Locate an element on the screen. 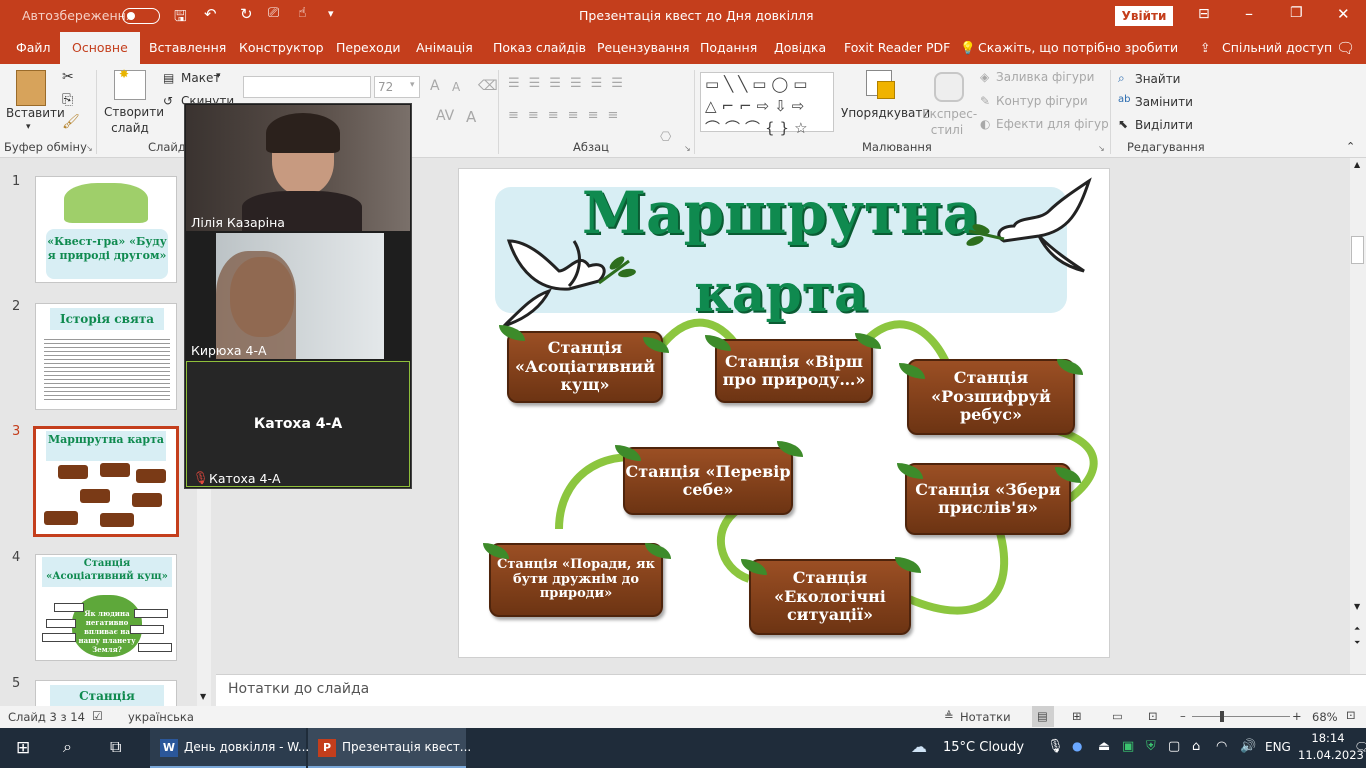  paste-button: Вставити is located at coordinates (35, 113).